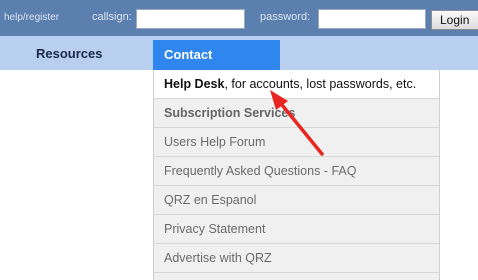  Describe the element at coordinates (296, 229) in the screenshot. I see `menu-item-privacy-statement: Privacy Statement` at that location.